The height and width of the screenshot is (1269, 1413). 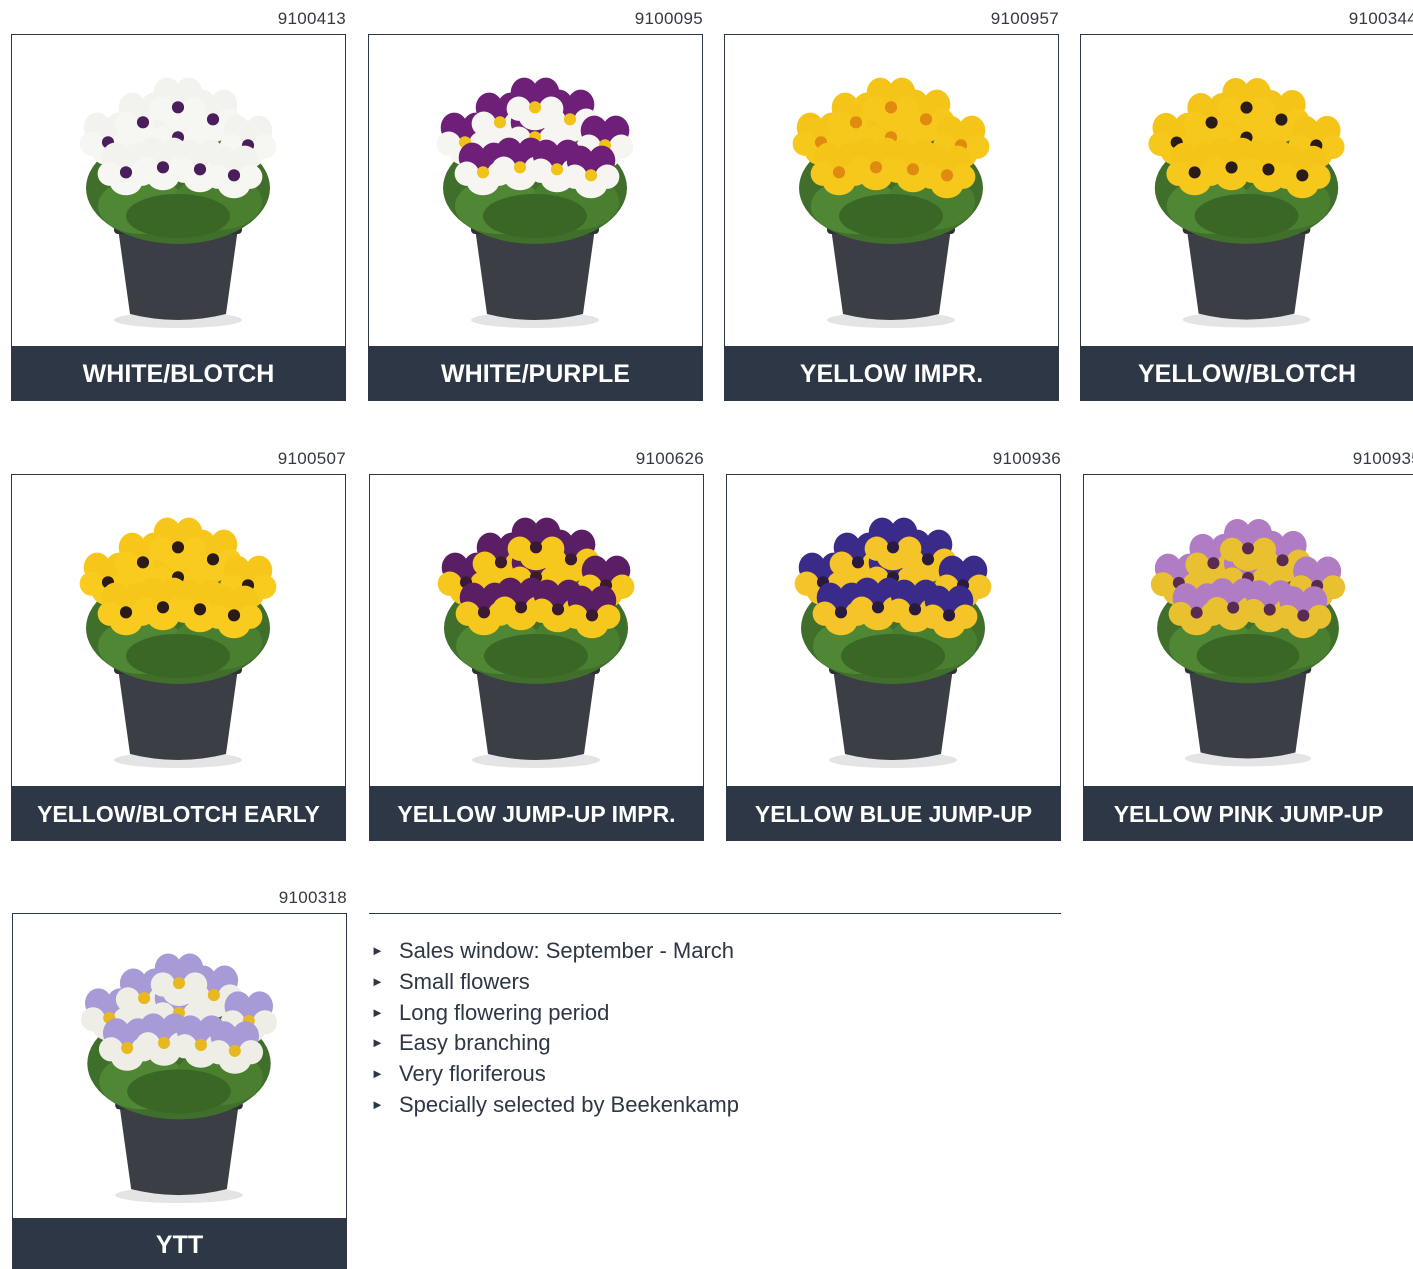 What do you see at coordinates (715, 913) in the screenshot?
I see `divider` at bounding box center [715, 913].